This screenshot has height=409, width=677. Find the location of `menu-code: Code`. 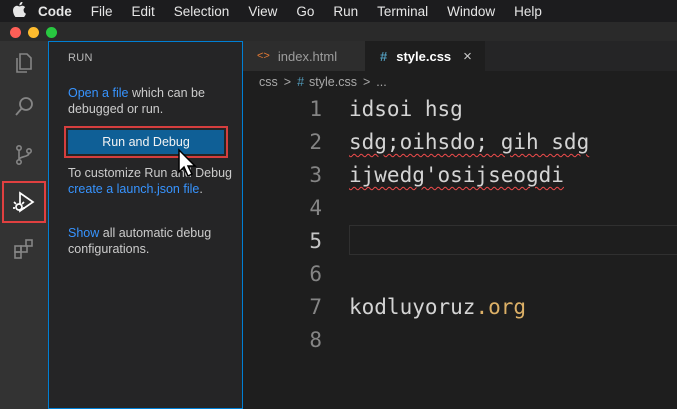

menu-code: Code is located at coordinates (55, 11).